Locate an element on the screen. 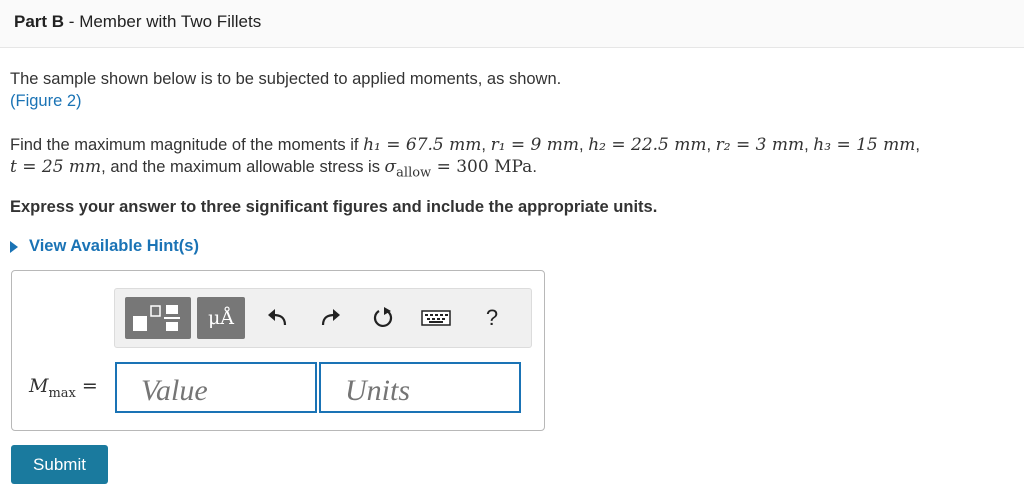  r1-value: r₁ = 9 mm is located at coordinates (535, 145).